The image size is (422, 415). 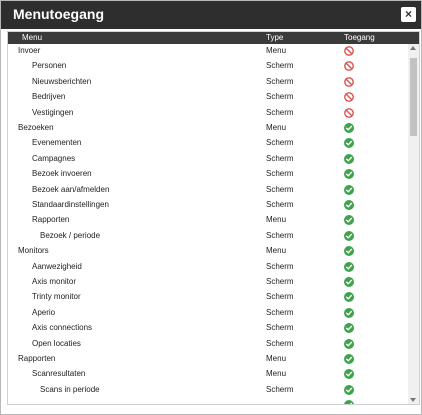 What do you see at coordinates (208, 113) in the screenshot?
I see `table-row: Vestigingen Scherm` at bounding box center [208, 113].